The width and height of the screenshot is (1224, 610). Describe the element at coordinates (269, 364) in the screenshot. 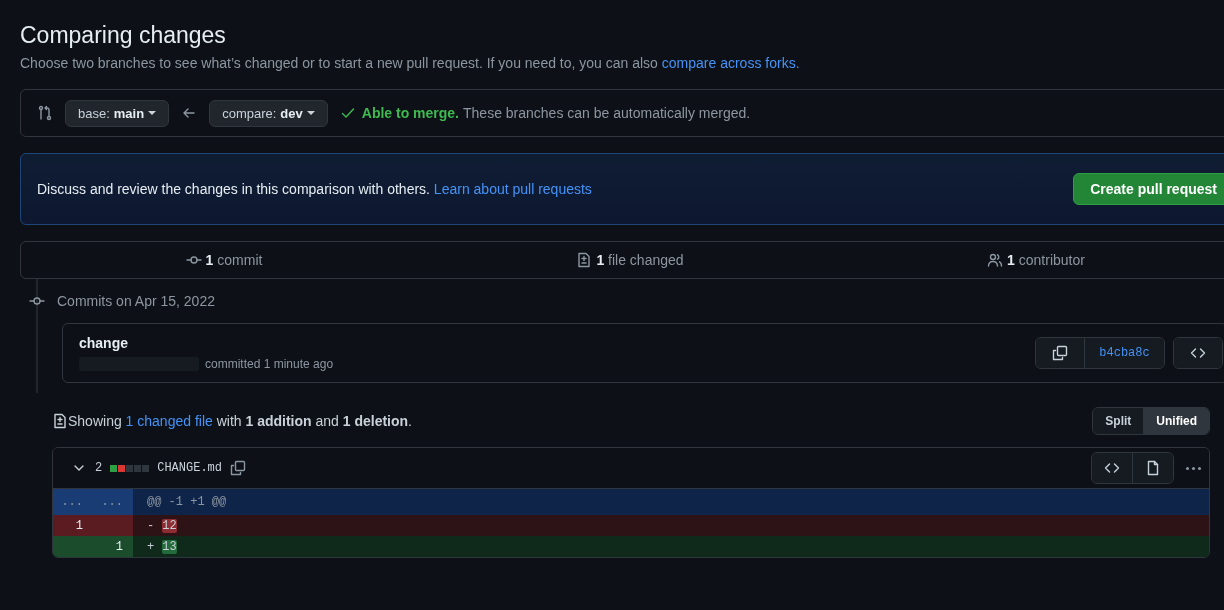

I see `commit-meta: committed 1 minute ago` at that location.